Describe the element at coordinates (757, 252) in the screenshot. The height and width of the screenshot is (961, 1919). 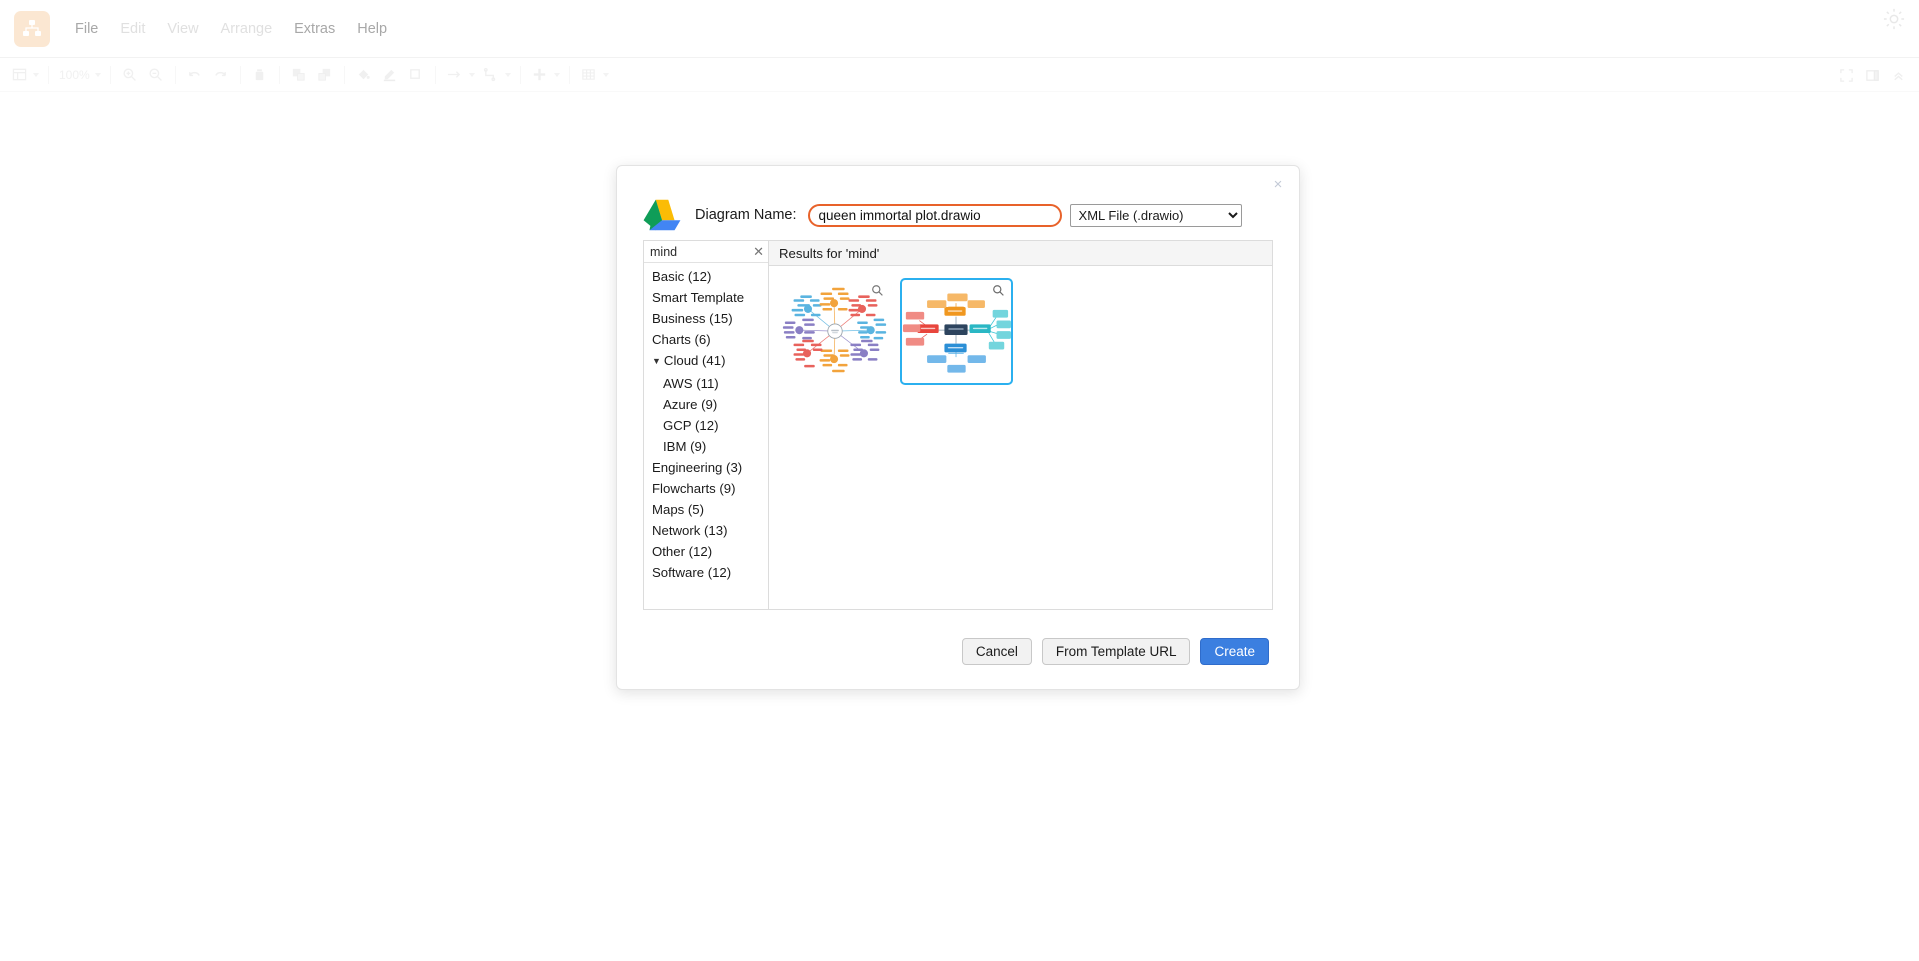
I see `clear-search-icon: ✕` at that location.